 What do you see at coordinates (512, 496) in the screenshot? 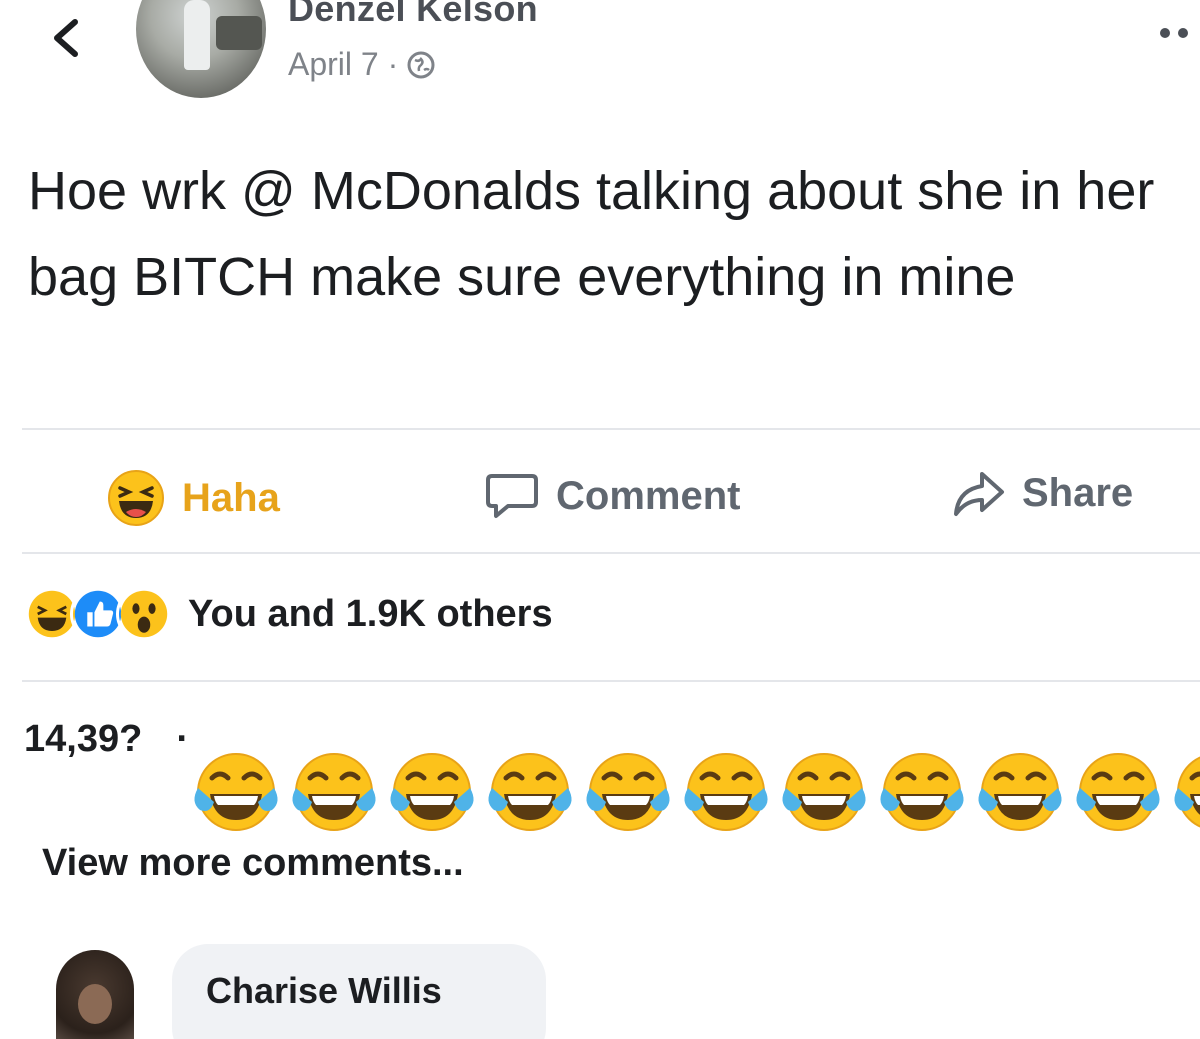
I see `comment-icon` at bounding box center [512, 496].